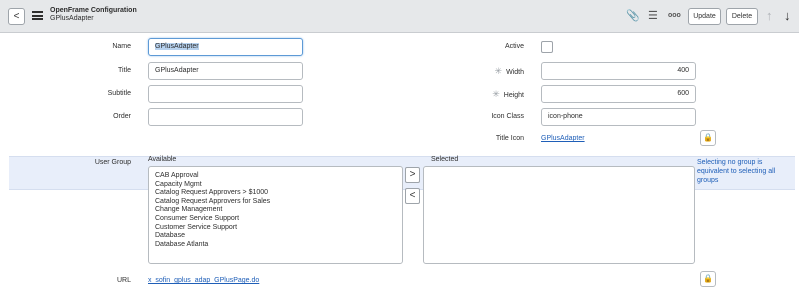  Describe the element at coordinates (225, 71) in the screenshot. I see `title-input: GPlusAdapter` at that location.